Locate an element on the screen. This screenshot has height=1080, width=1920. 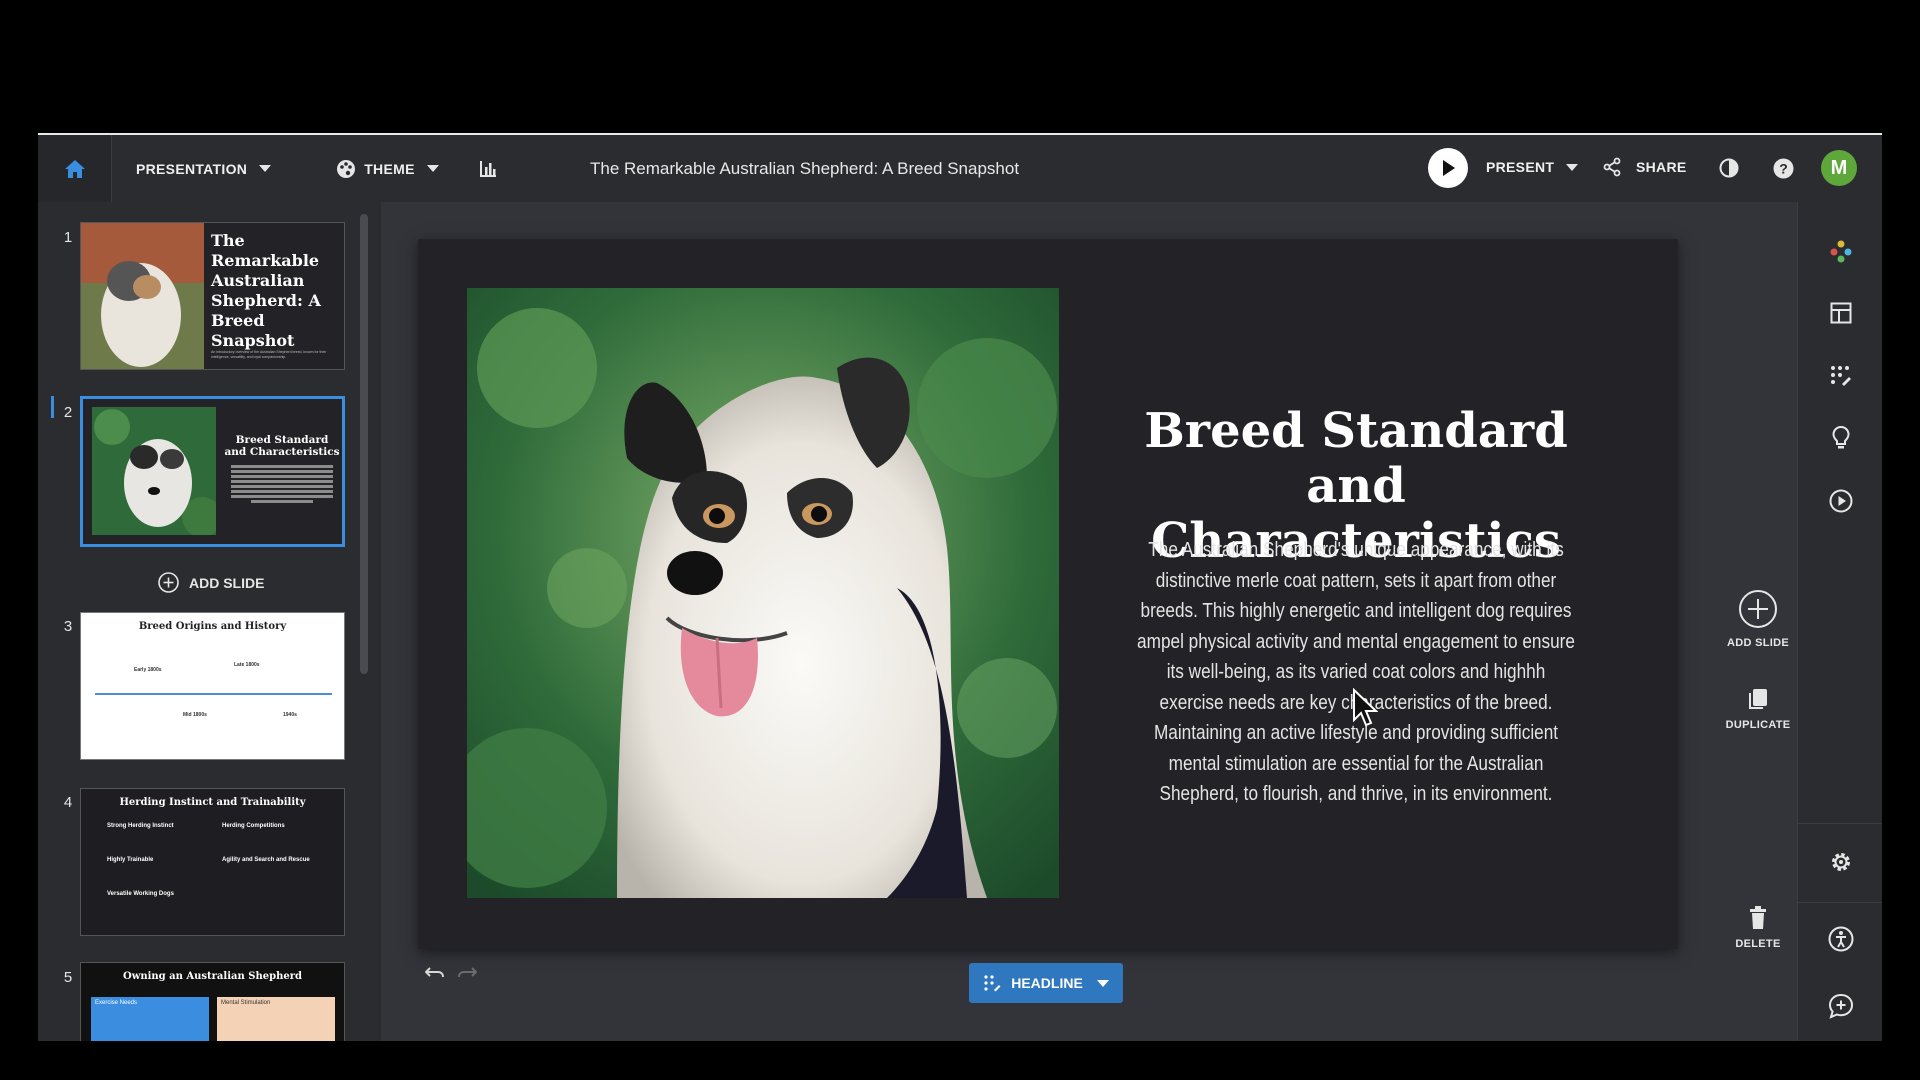
play-icon is located at coordinates (1449, 168).